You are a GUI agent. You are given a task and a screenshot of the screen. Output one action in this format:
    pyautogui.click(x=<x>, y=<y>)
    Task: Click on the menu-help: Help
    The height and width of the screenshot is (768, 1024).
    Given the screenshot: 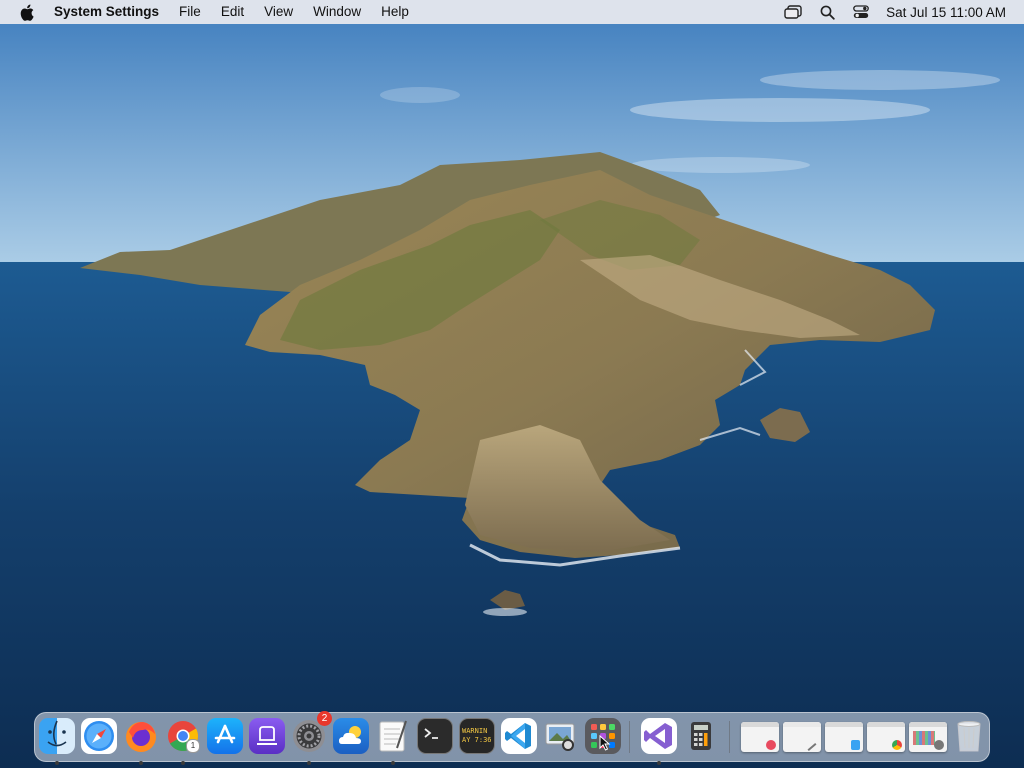 What is the action you would take?
    pyautogui.click(x=395, y=12)
    